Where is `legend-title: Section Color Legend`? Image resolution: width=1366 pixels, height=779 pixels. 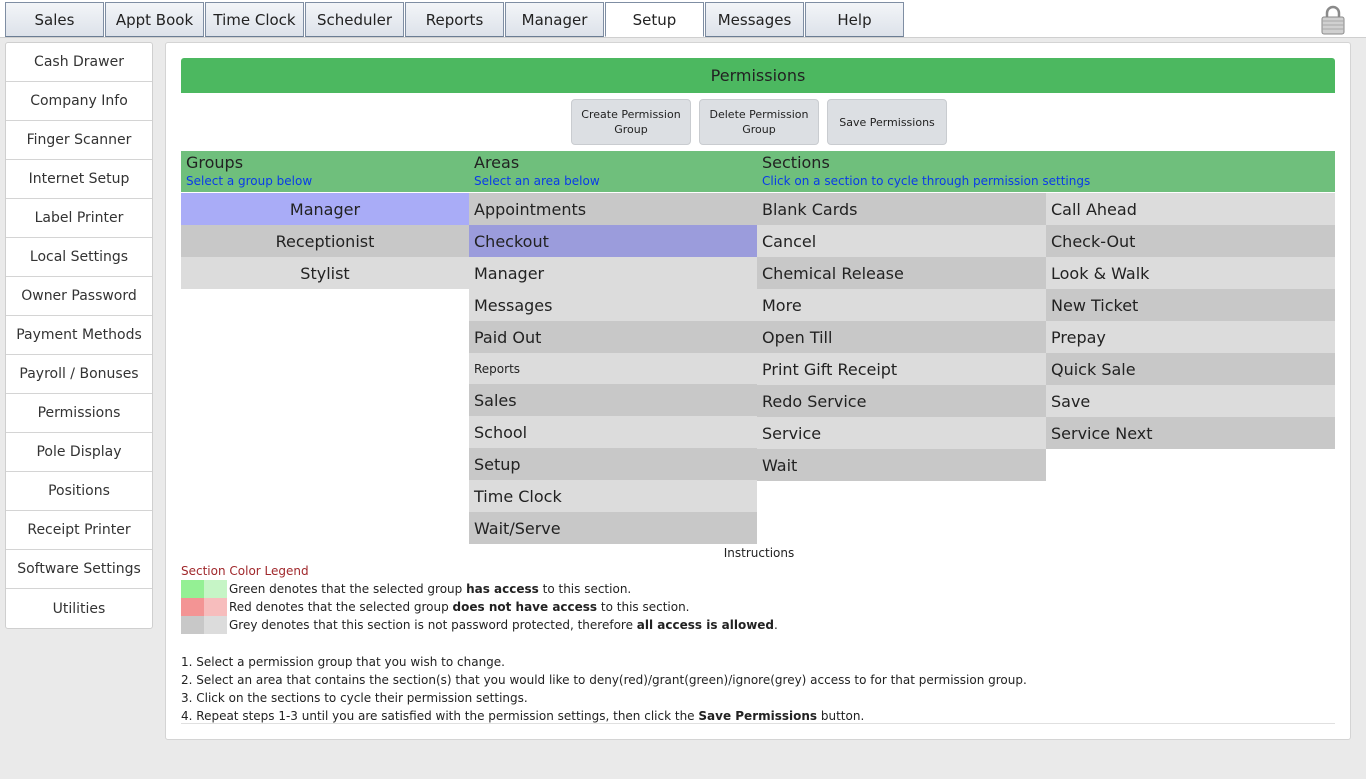 legend-title: Section Color Legend is located at coordinates (245, 571).